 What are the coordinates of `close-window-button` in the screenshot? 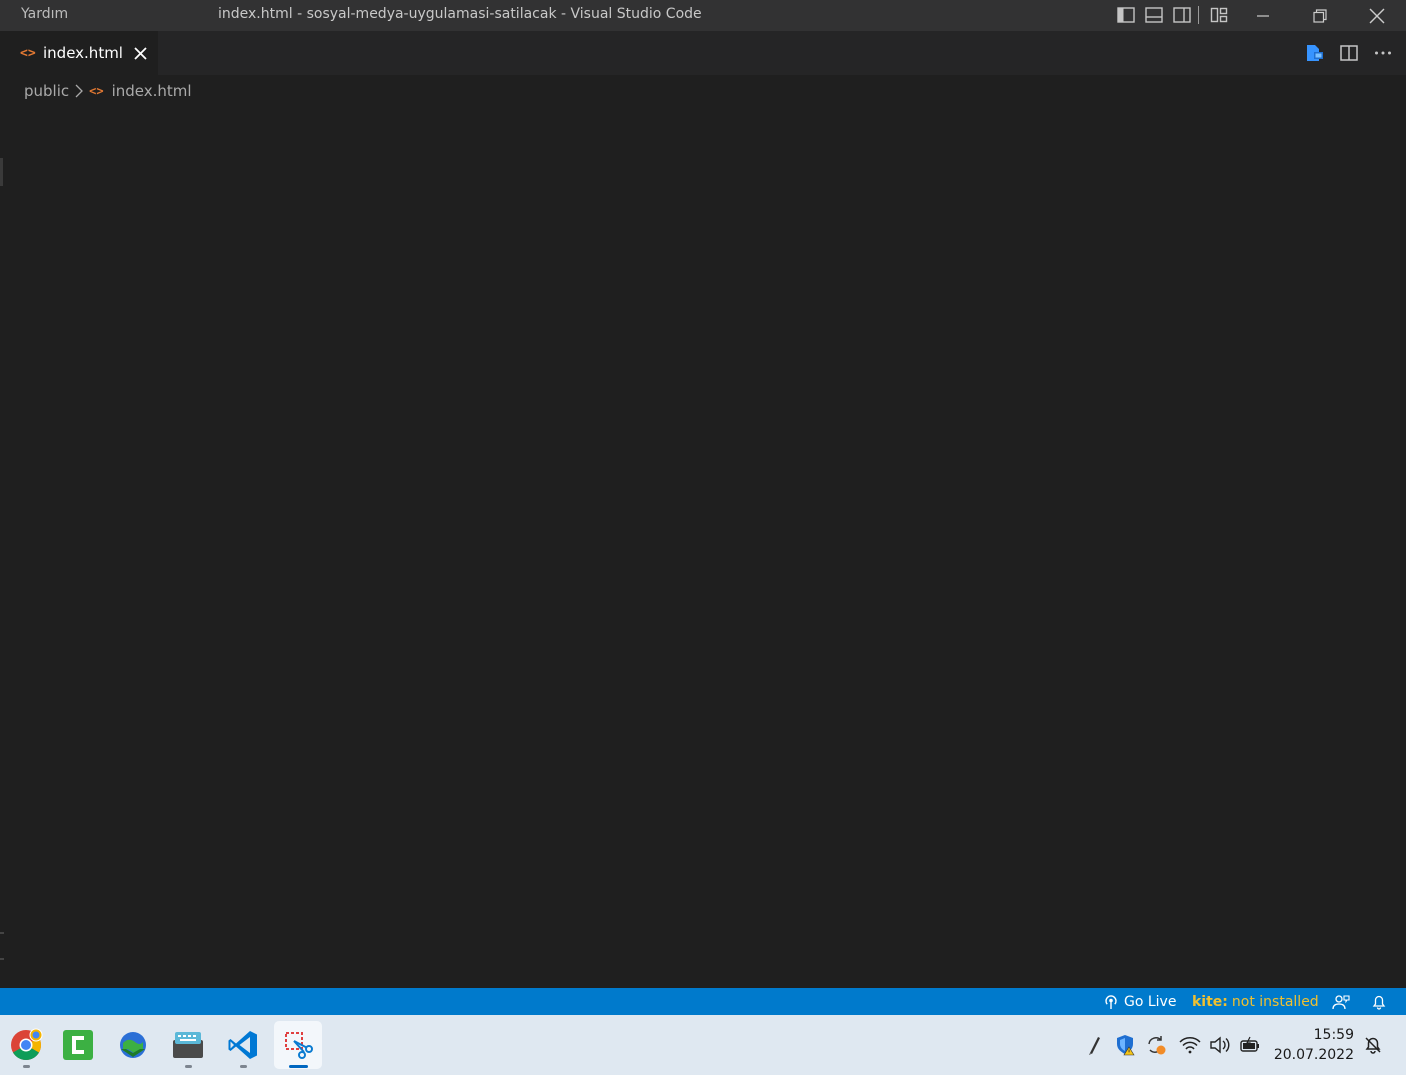 It's located at (1377, 15).